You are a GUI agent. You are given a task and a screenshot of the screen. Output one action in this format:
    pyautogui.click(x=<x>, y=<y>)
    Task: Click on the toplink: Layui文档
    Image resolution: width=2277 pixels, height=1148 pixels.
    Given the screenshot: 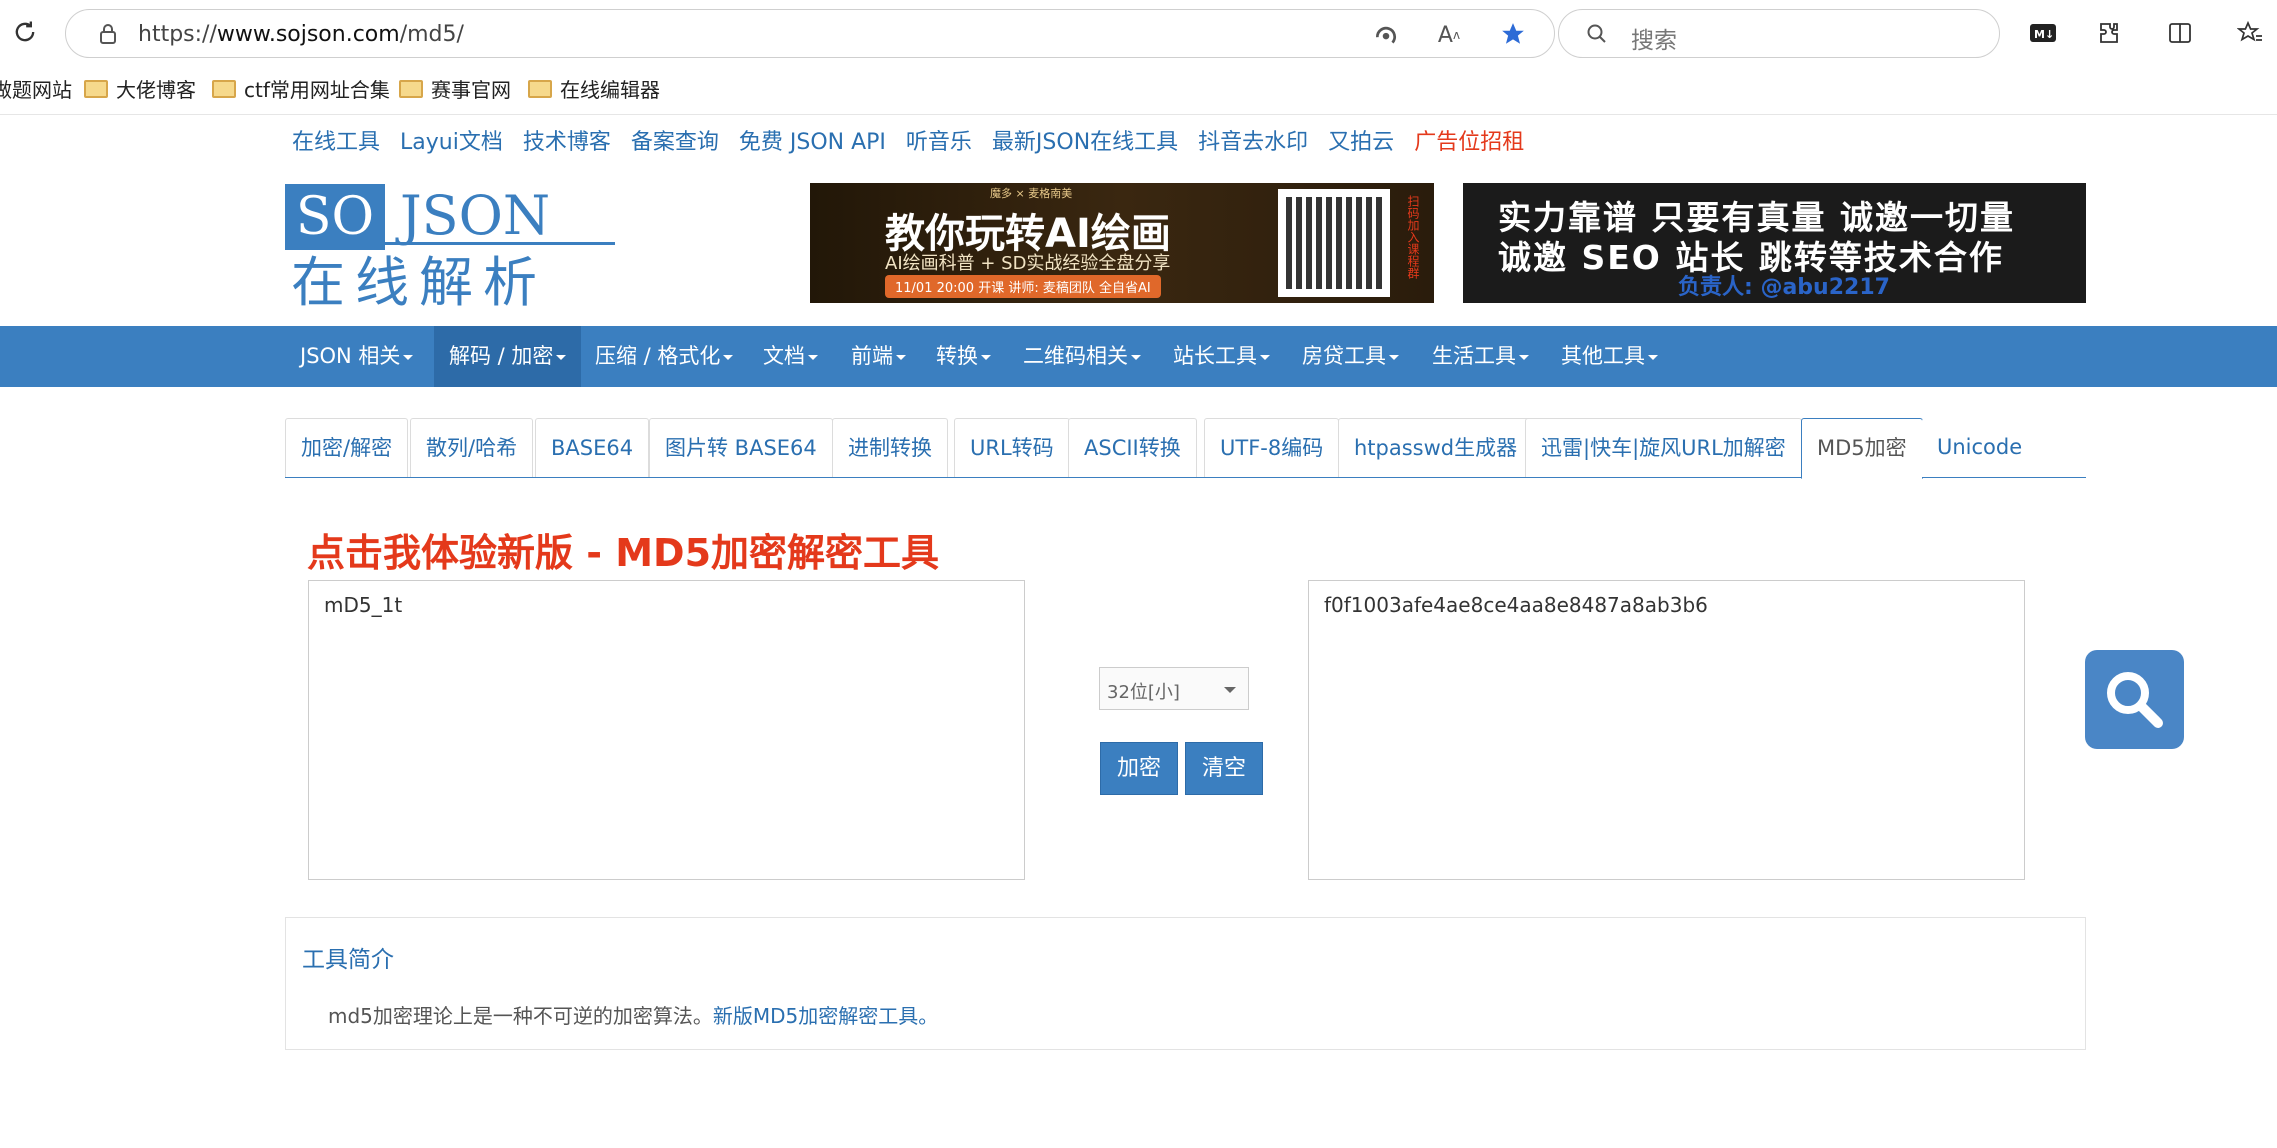 What is the action you would take?
    pyautogui.click(x=451, y=142)
    